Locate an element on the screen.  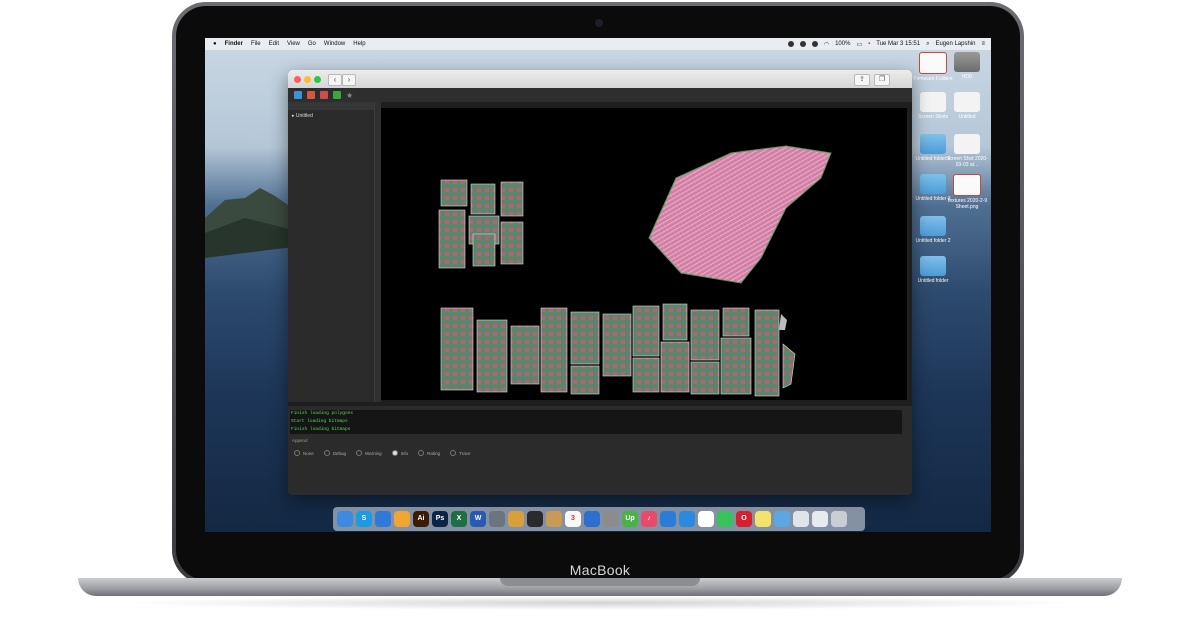
star-icon: ★ is located at coordinates (349, 95).